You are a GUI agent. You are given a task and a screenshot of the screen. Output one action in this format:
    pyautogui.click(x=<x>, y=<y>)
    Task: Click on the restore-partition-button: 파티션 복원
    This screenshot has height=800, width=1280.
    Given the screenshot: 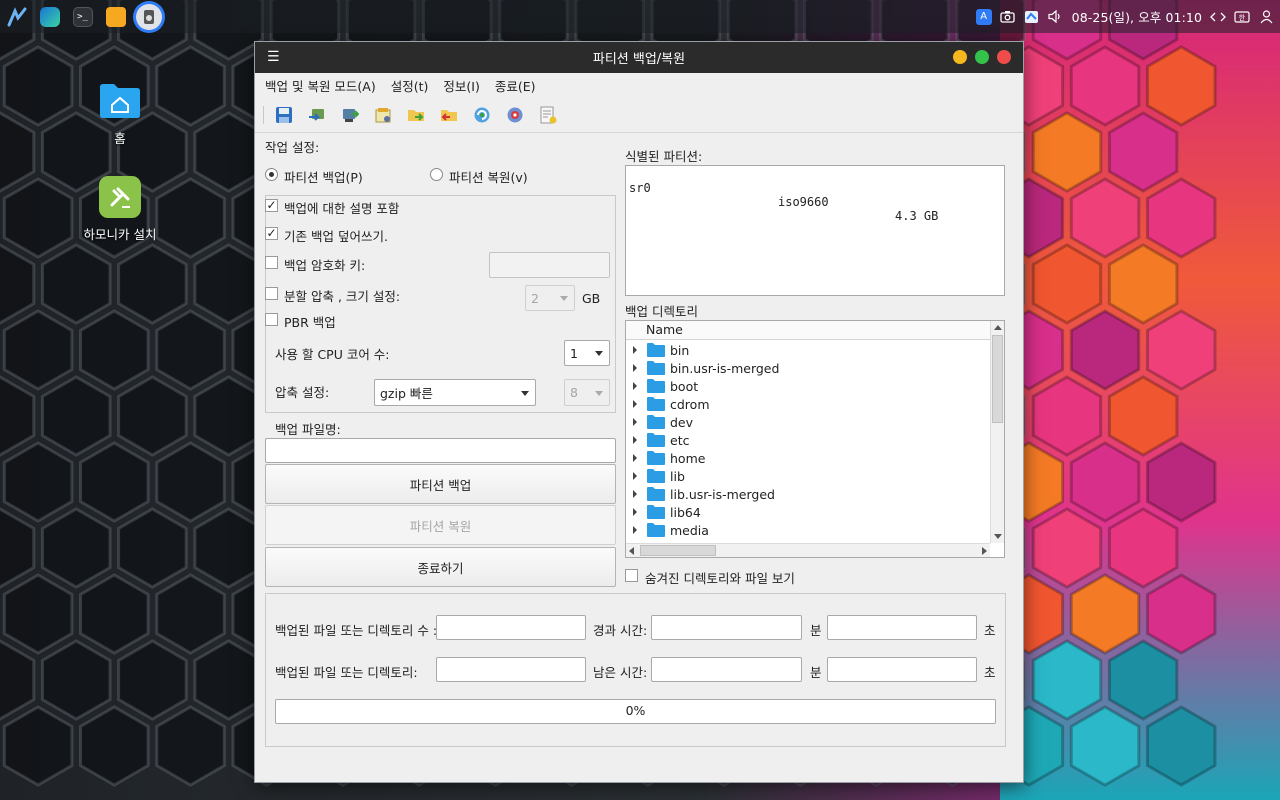 What is the action you would take?
    pyautogui.click(x=440, y=525)
    